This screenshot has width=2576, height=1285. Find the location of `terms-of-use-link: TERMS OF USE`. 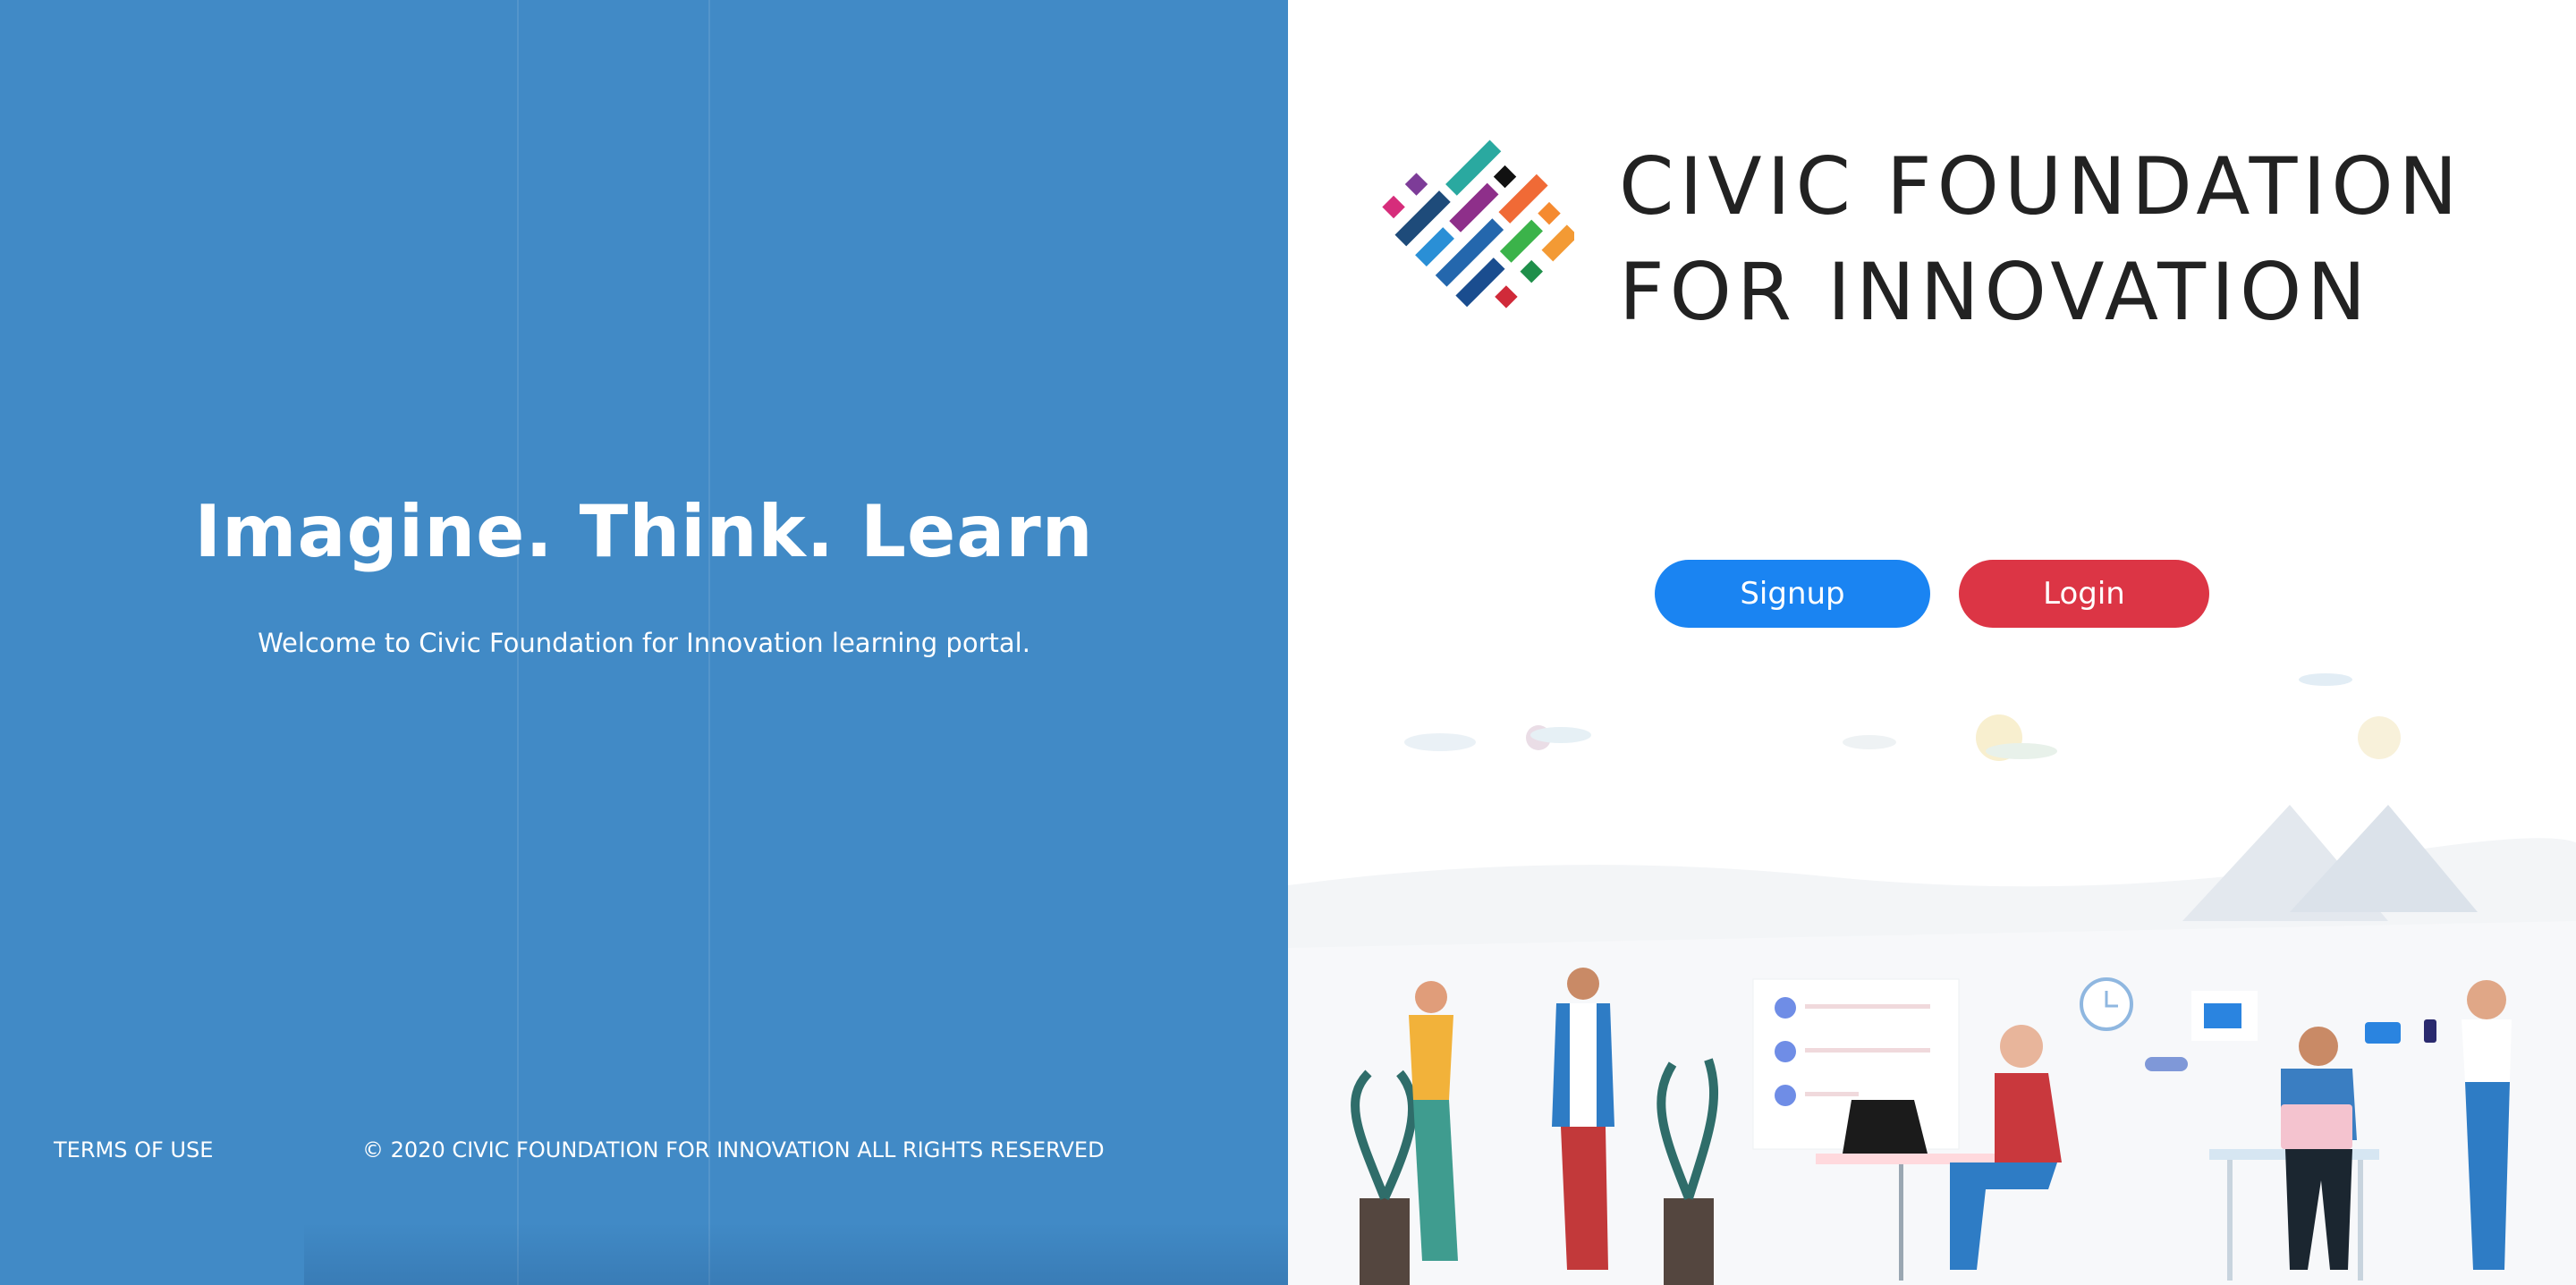

terms-of-use-link: TERMS OF USE is located at coordinates (133, 1149).